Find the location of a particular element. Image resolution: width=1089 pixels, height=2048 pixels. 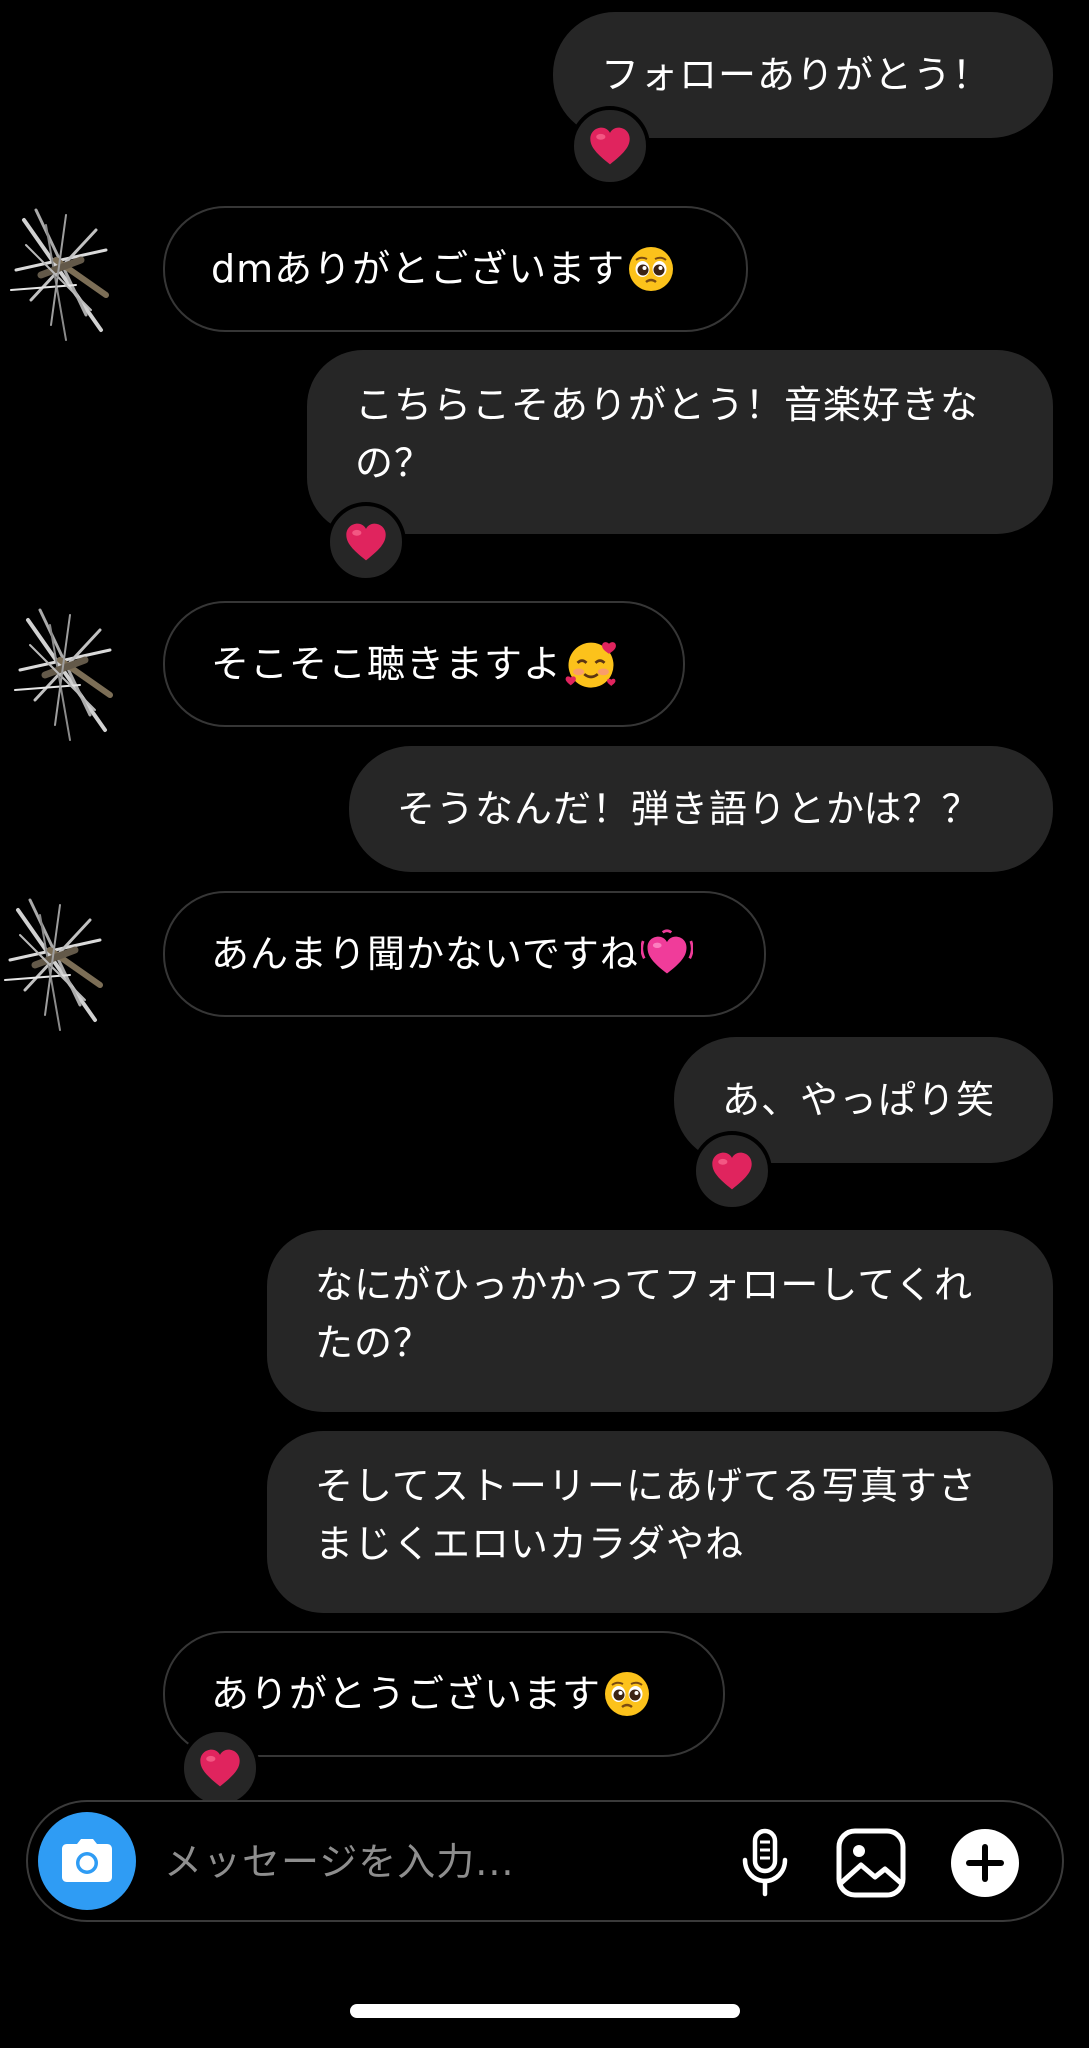

message-text-line: なにがひっかかってフォローしてくれ is located at coordinates (644, 1285).